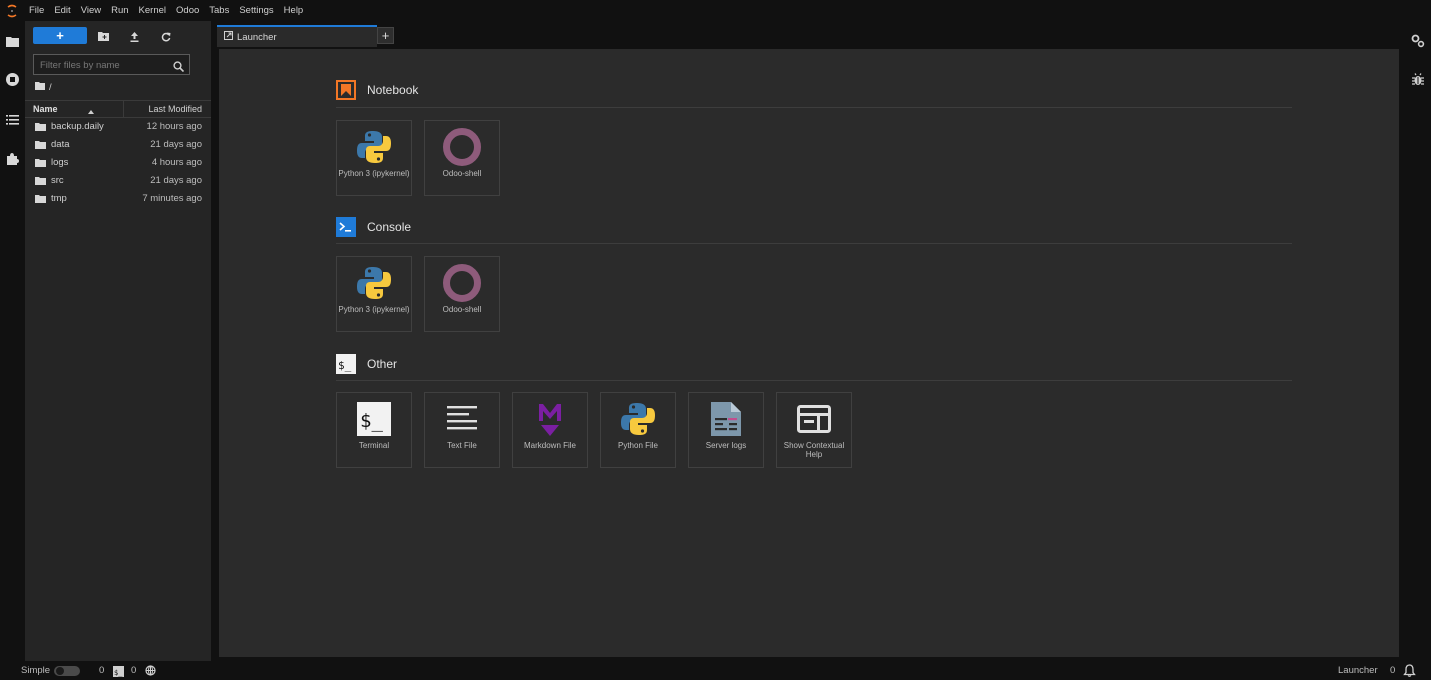  I want to click on console-odoo-shell-card: Odoo-shell, so click(462, 294).